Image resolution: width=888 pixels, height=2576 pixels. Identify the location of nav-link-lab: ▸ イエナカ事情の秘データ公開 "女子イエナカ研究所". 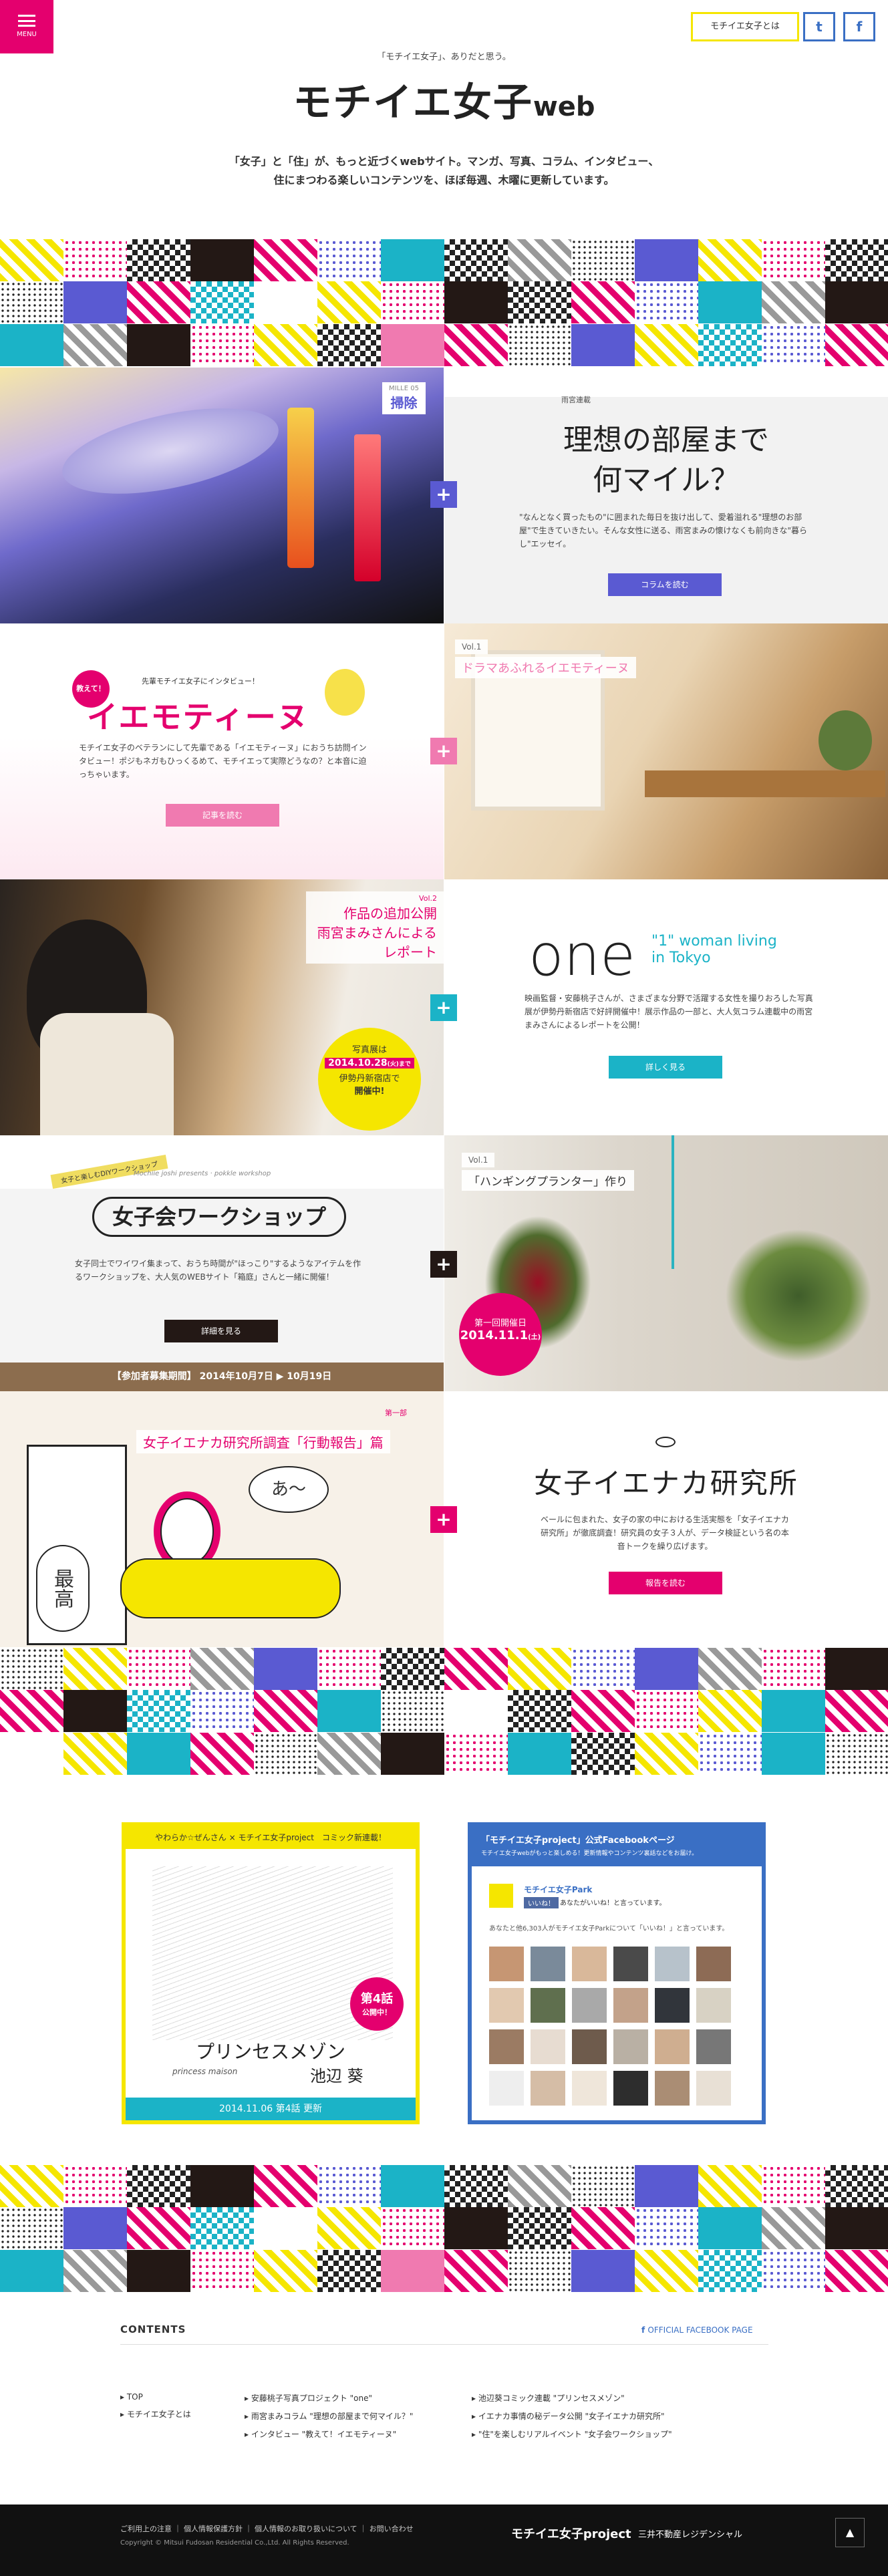
(572, 2416).